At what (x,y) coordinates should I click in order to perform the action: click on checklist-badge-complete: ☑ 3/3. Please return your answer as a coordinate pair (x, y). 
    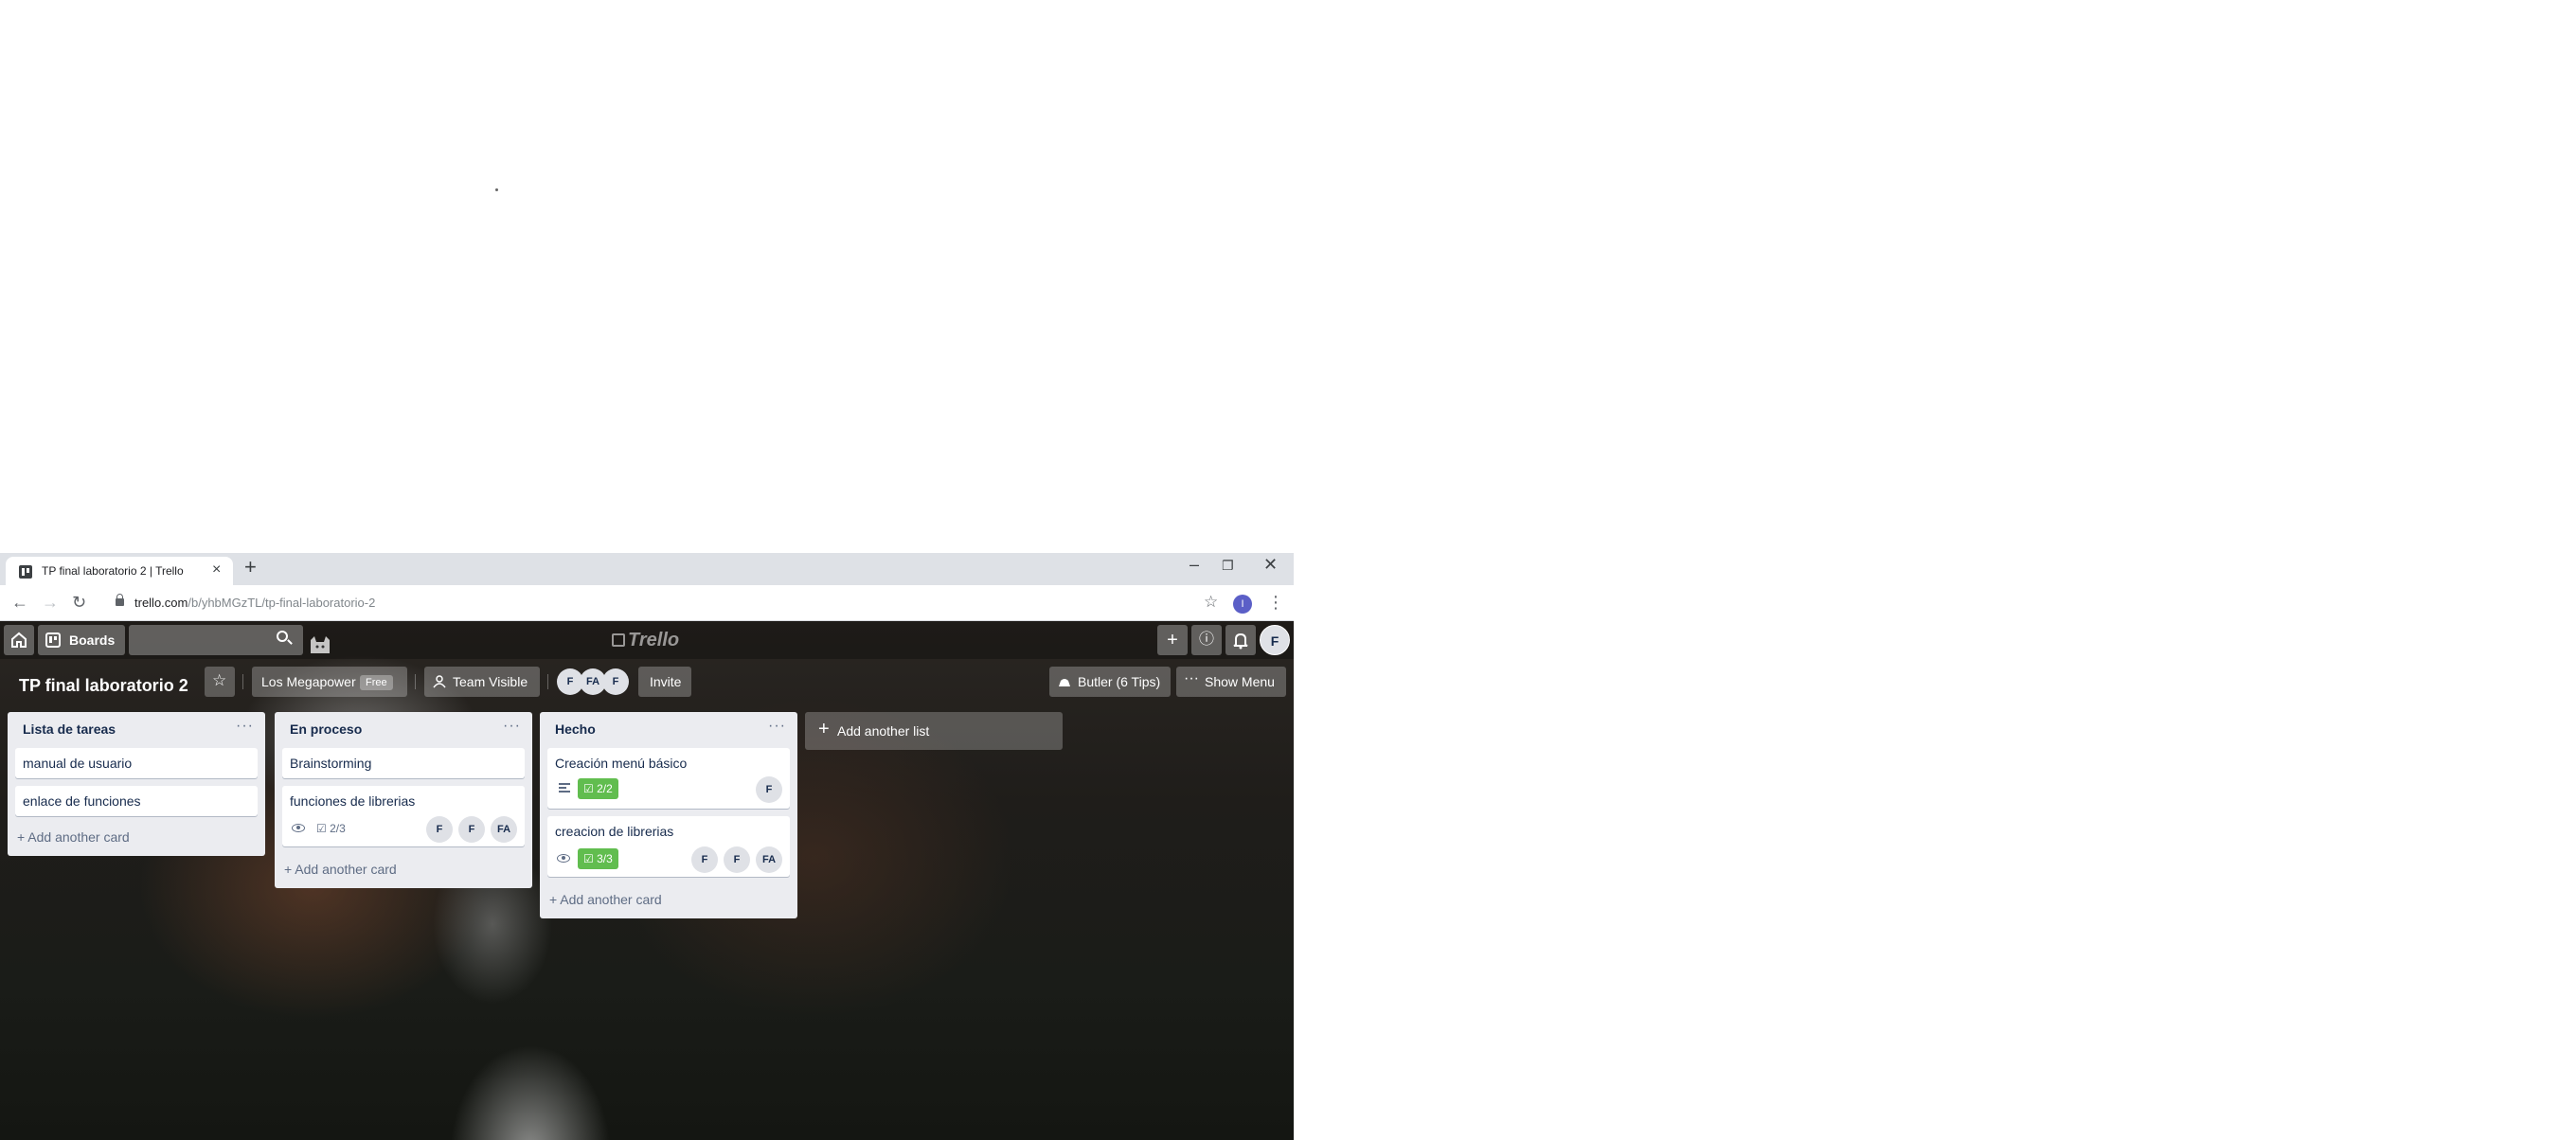
    Looking at the image, I should click on (598, 858).